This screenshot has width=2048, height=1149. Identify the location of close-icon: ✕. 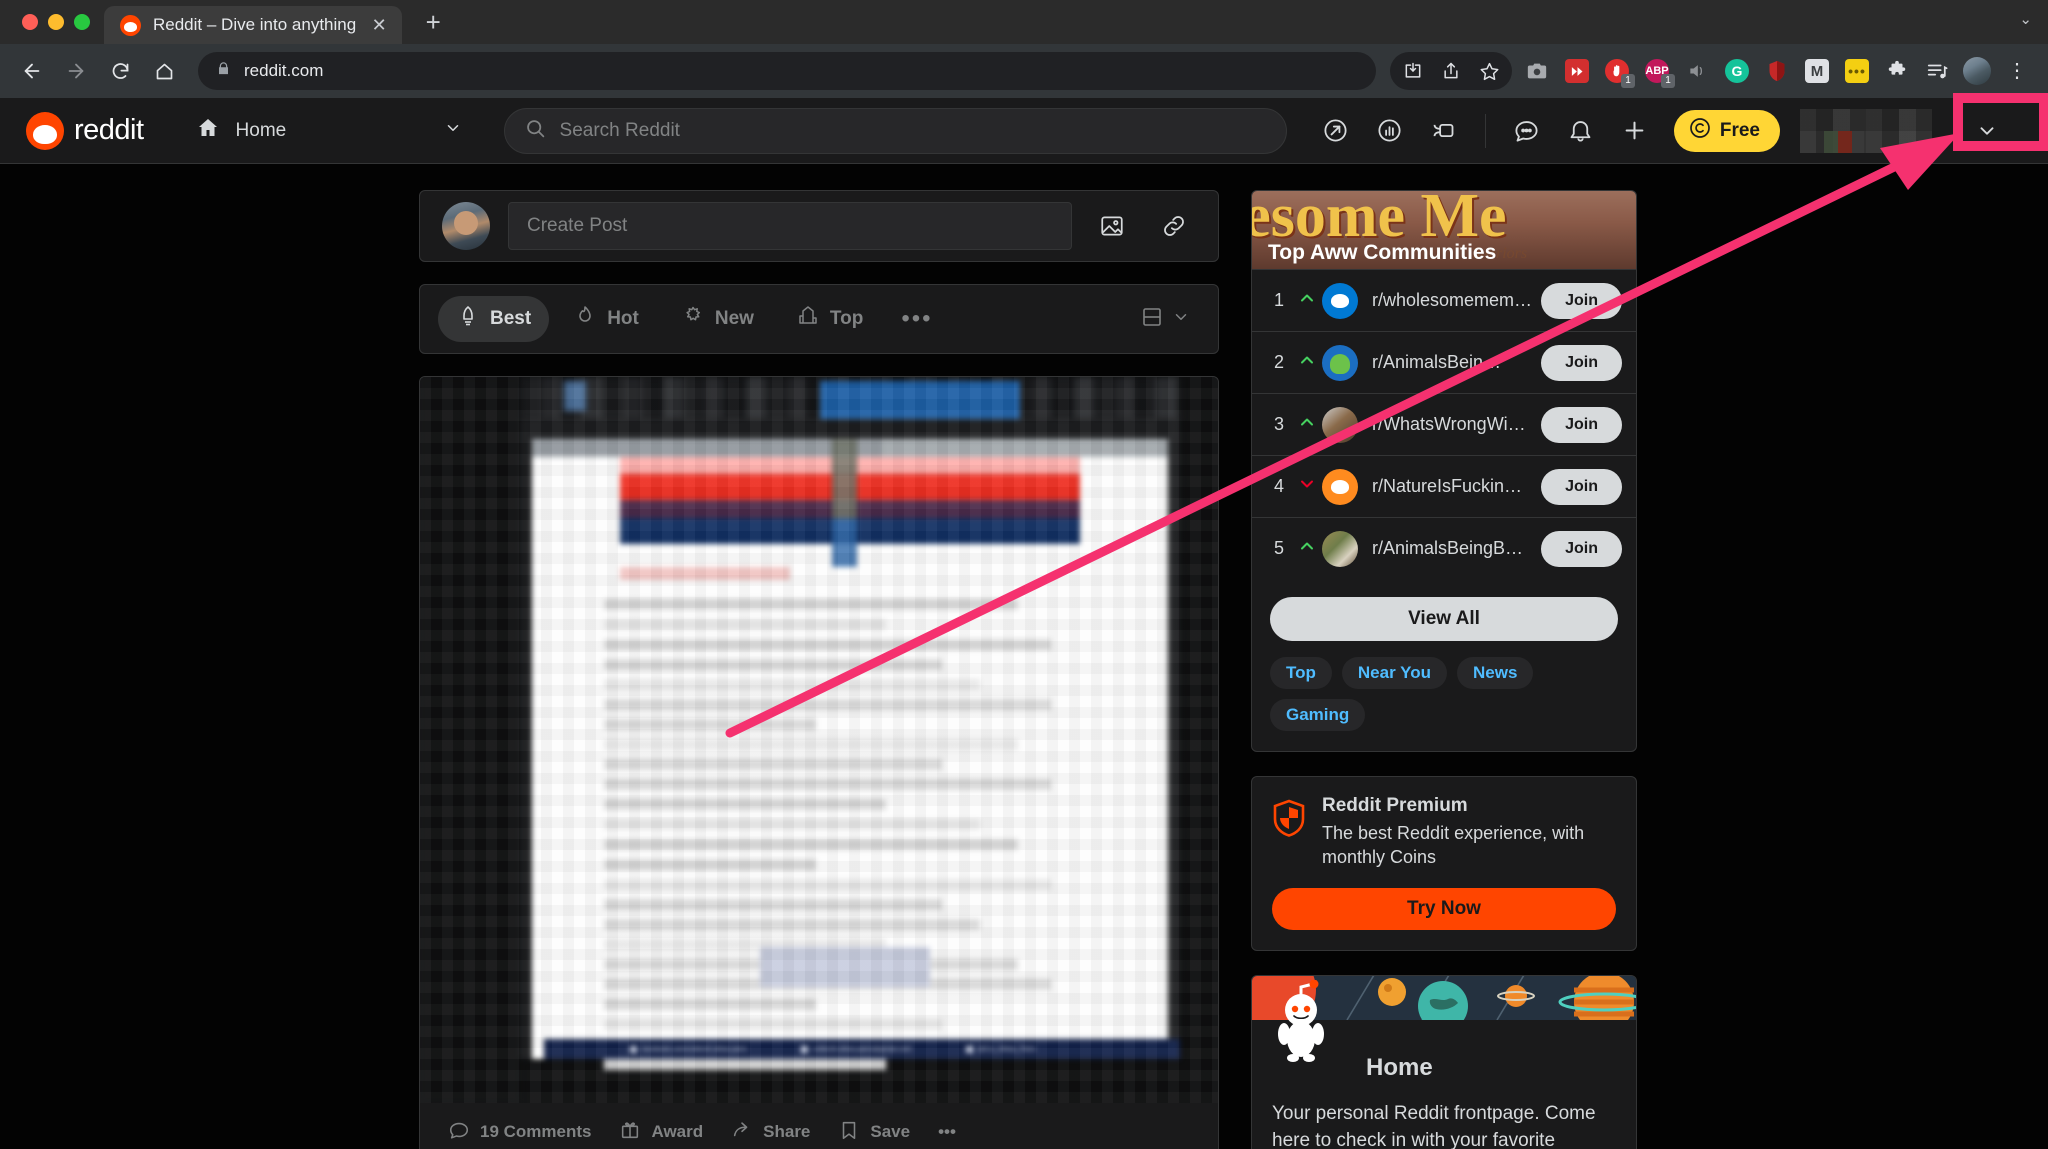
(379, 25).